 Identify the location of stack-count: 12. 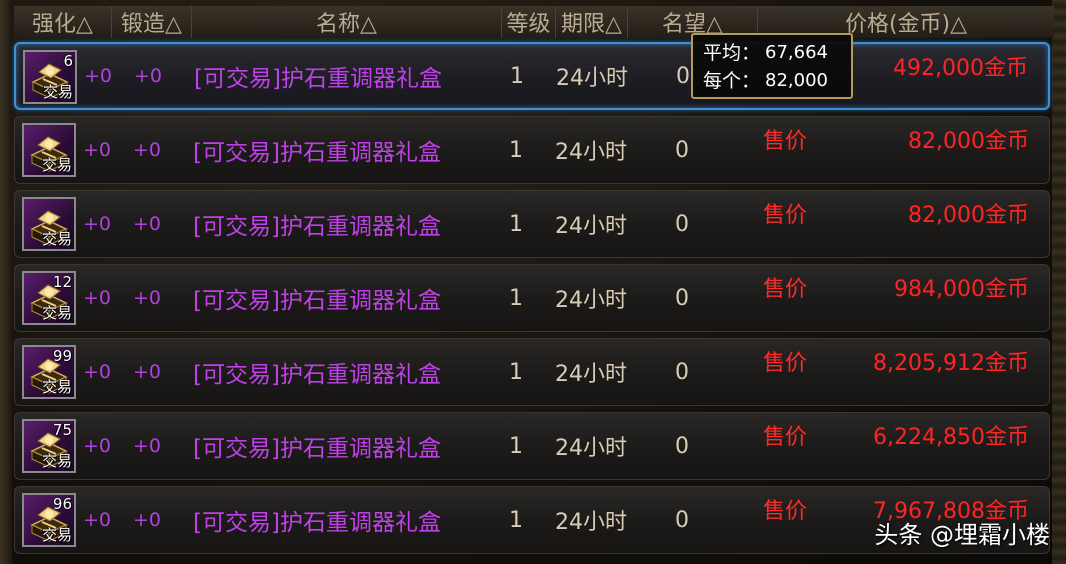
(62, 282).